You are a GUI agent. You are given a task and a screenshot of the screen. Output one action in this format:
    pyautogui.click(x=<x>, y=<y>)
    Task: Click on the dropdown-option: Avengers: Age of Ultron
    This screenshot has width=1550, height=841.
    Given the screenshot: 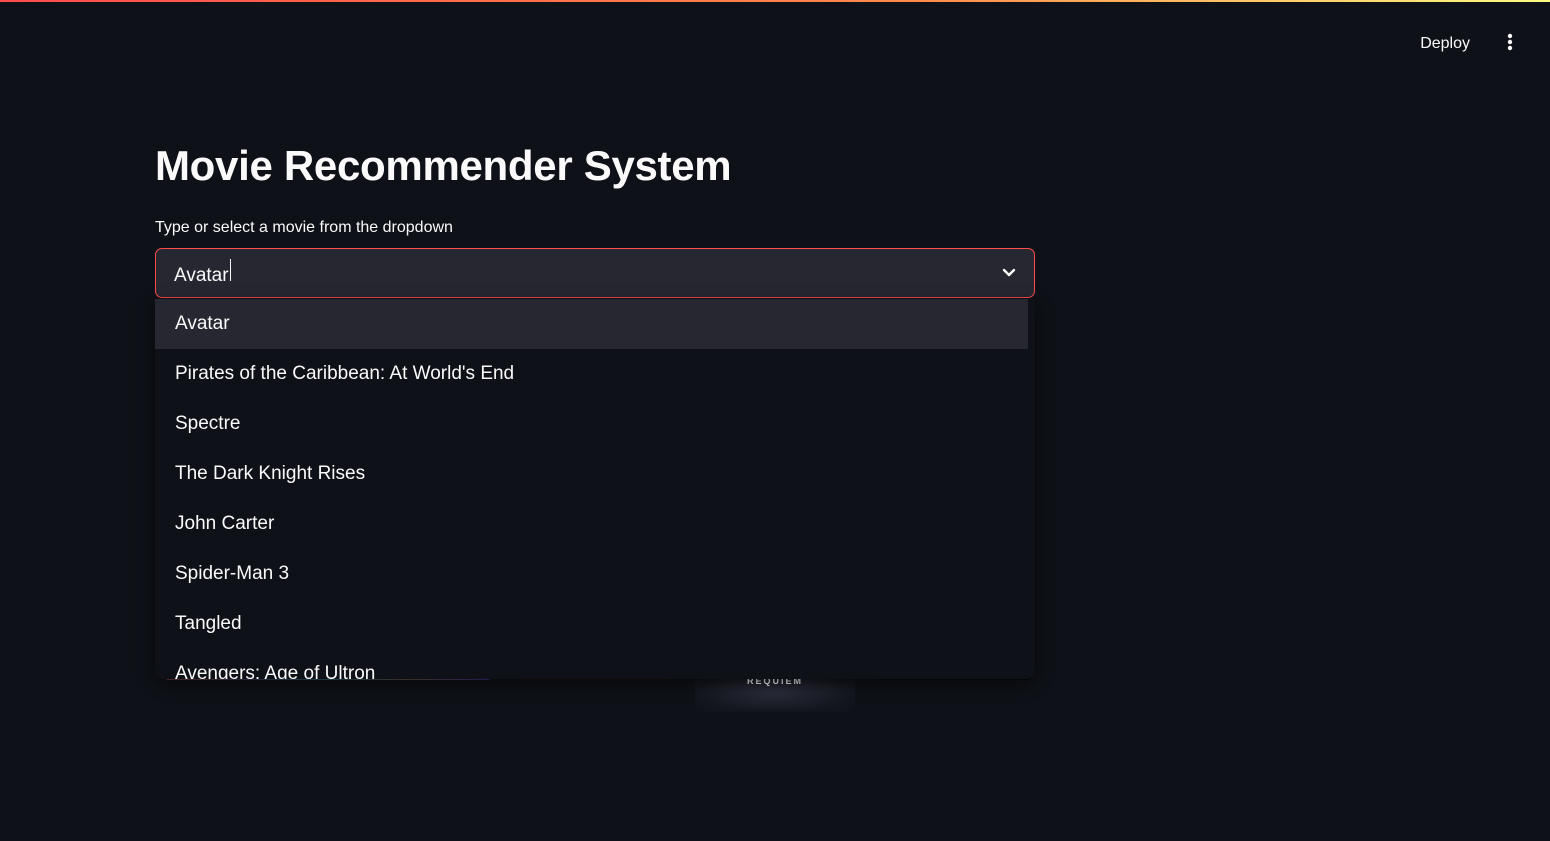 What is the action you would take?
    pyautogui.click(x=591, y=664)
    